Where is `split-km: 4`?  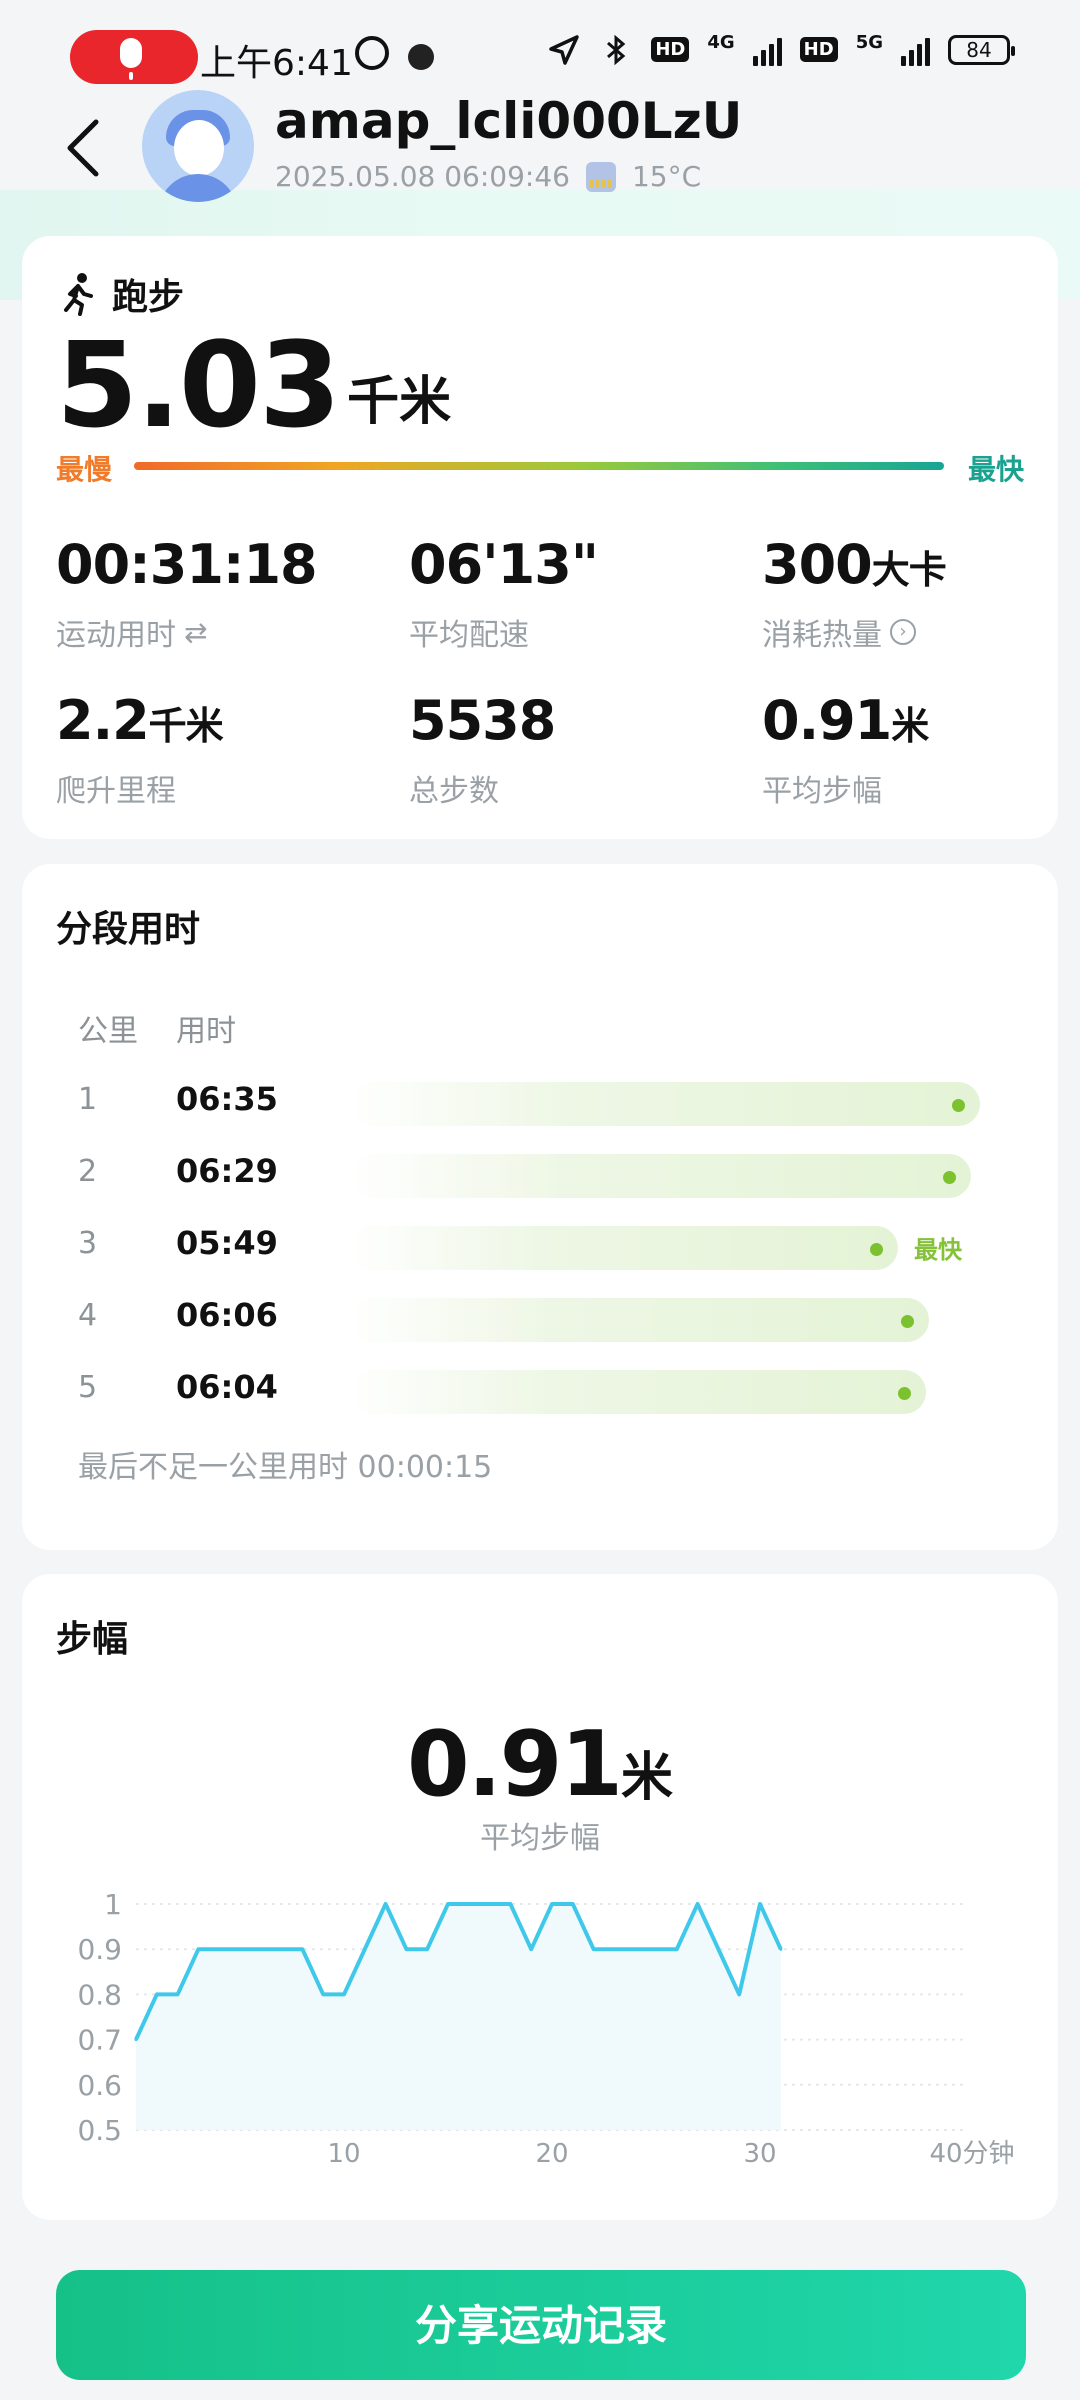 split-km: 4 is located at coordinates (88, 1315).